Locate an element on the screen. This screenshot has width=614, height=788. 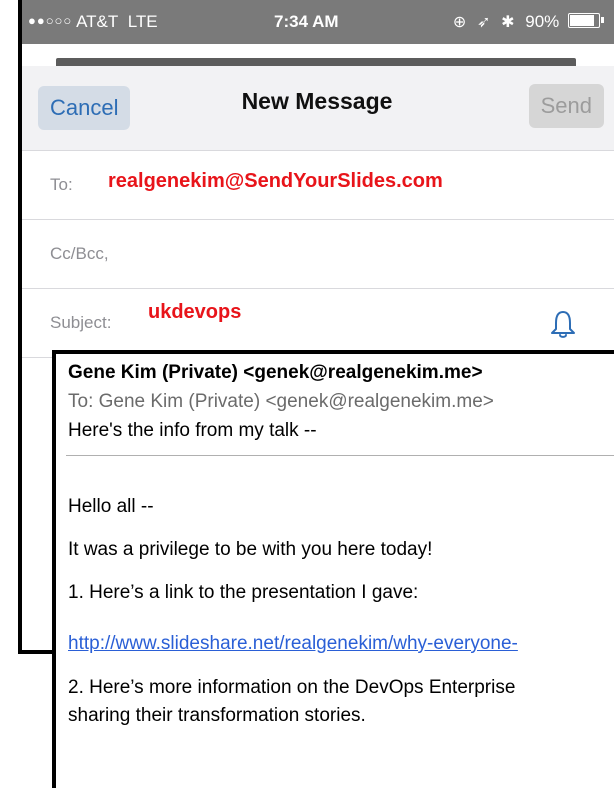
network-type: LTE is located at coordinates (142, 21).